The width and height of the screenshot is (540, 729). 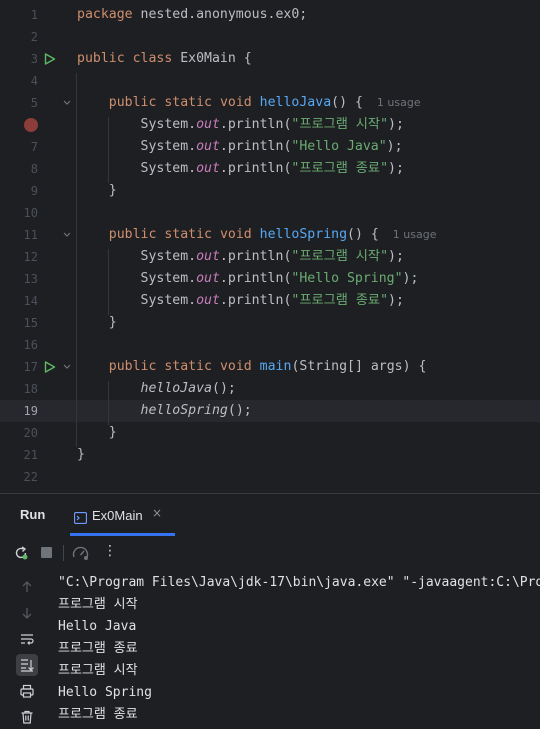 What do you see at coordinates (19, 345) in the screenshot?
I see `line-number: 16` at bounding box center [19, 345].